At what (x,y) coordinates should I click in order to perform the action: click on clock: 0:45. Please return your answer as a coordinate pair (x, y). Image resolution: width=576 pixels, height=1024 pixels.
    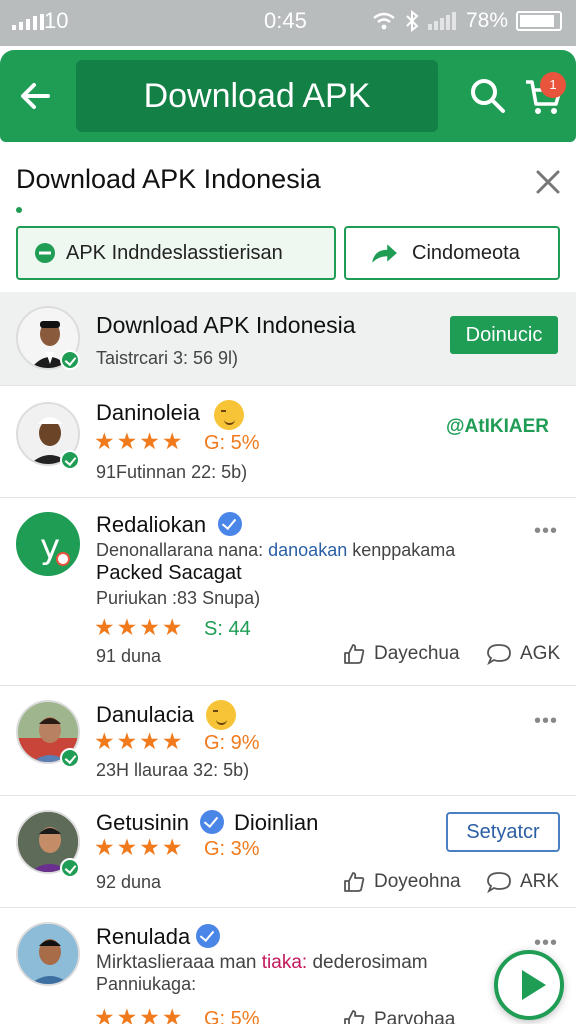
    Looking at the image, I should click on (285, 20).